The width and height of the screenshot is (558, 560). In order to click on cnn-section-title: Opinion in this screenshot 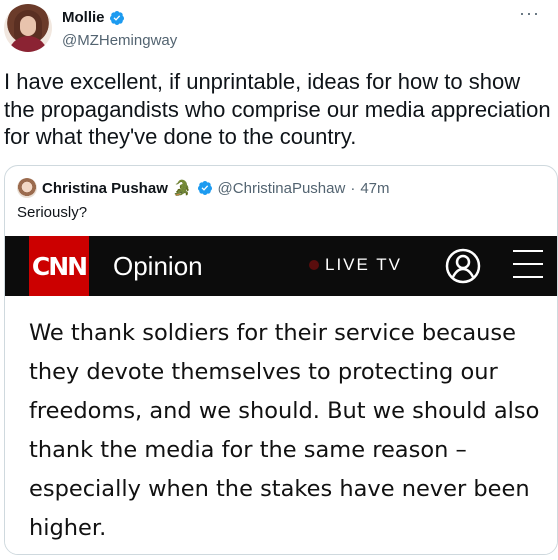, I will do `click(158, 266)`.